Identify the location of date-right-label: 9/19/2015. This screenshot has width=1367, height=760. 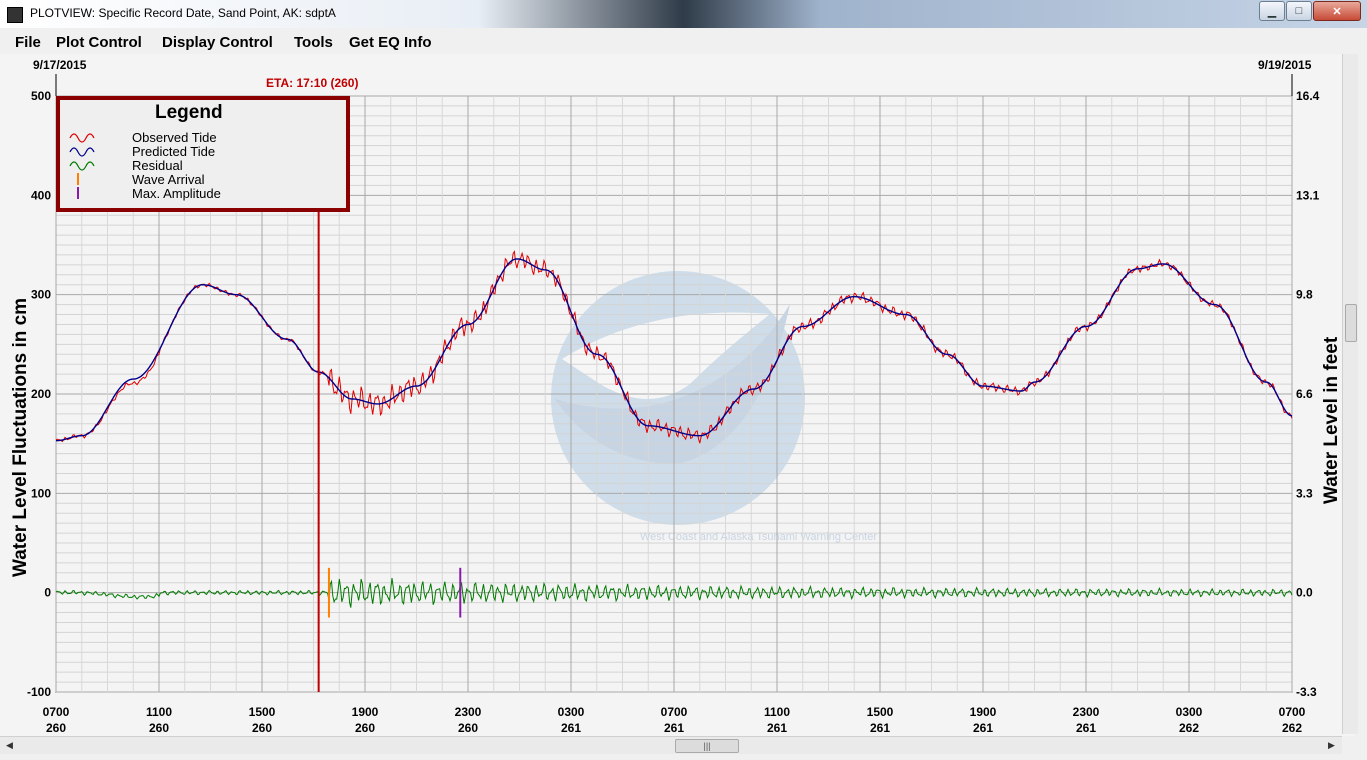
(1285, 65).